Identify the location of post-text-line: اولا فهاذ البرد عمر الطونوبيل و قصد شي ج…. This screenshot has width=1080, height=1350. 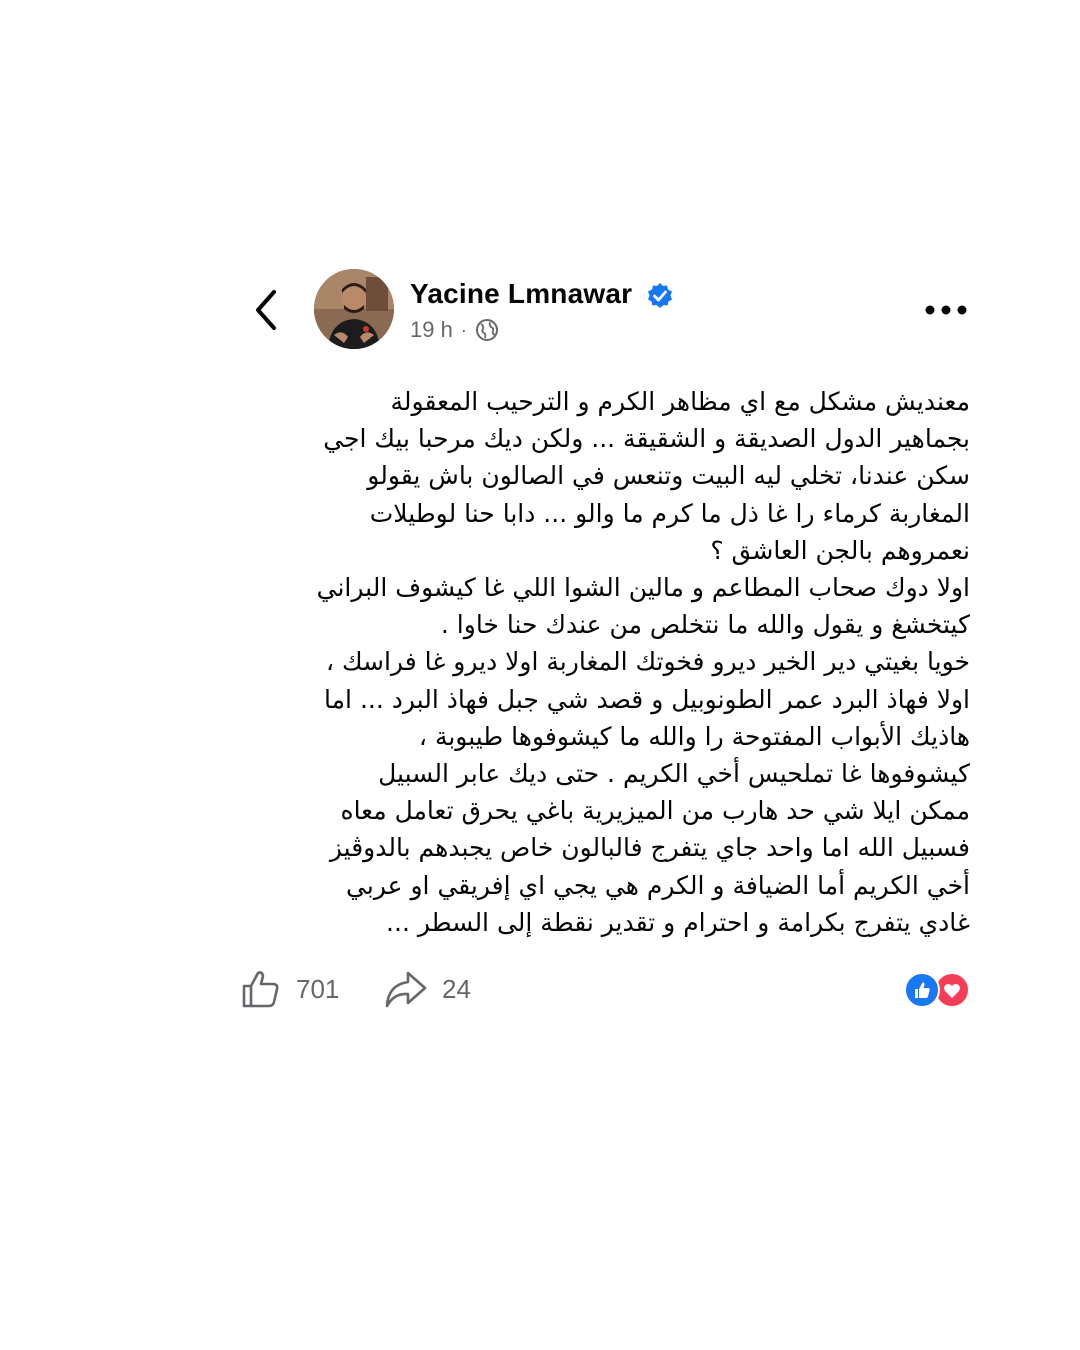
(647, 699).